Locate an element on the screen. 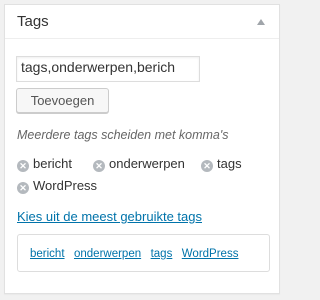  tag-input: tags,onderwerpen,berich is located at coordinates (108, 69).